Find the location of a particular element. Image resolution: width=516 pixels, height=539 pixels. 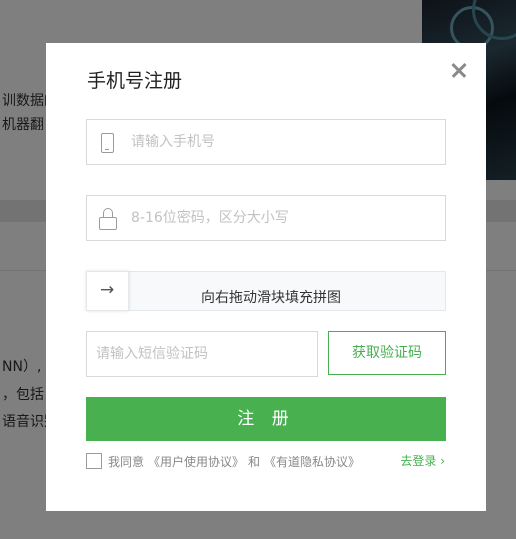

get-code-button: 获取验证码 is located at coordinates (387, 353).